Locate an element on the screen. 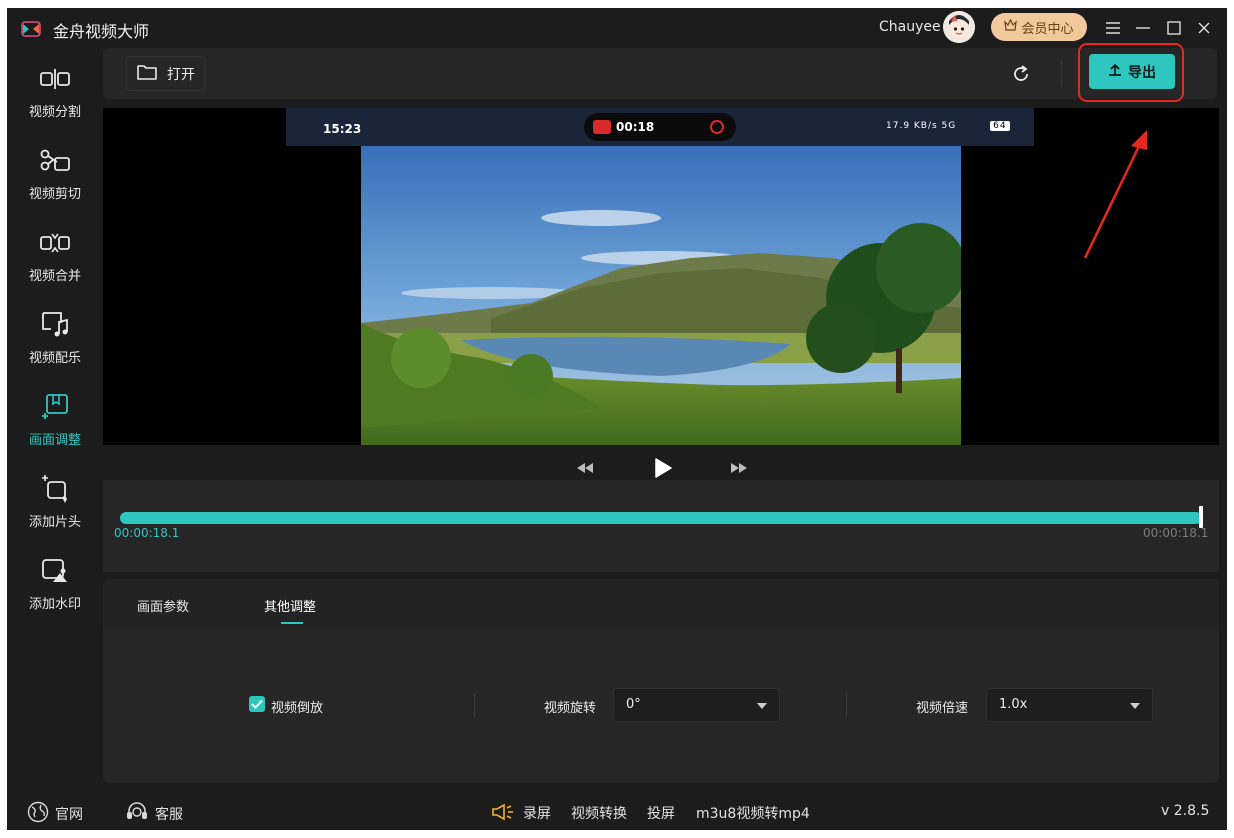 This screenshot has height=838, width=1234. rewind-icon is located at coordinates (585, 468).